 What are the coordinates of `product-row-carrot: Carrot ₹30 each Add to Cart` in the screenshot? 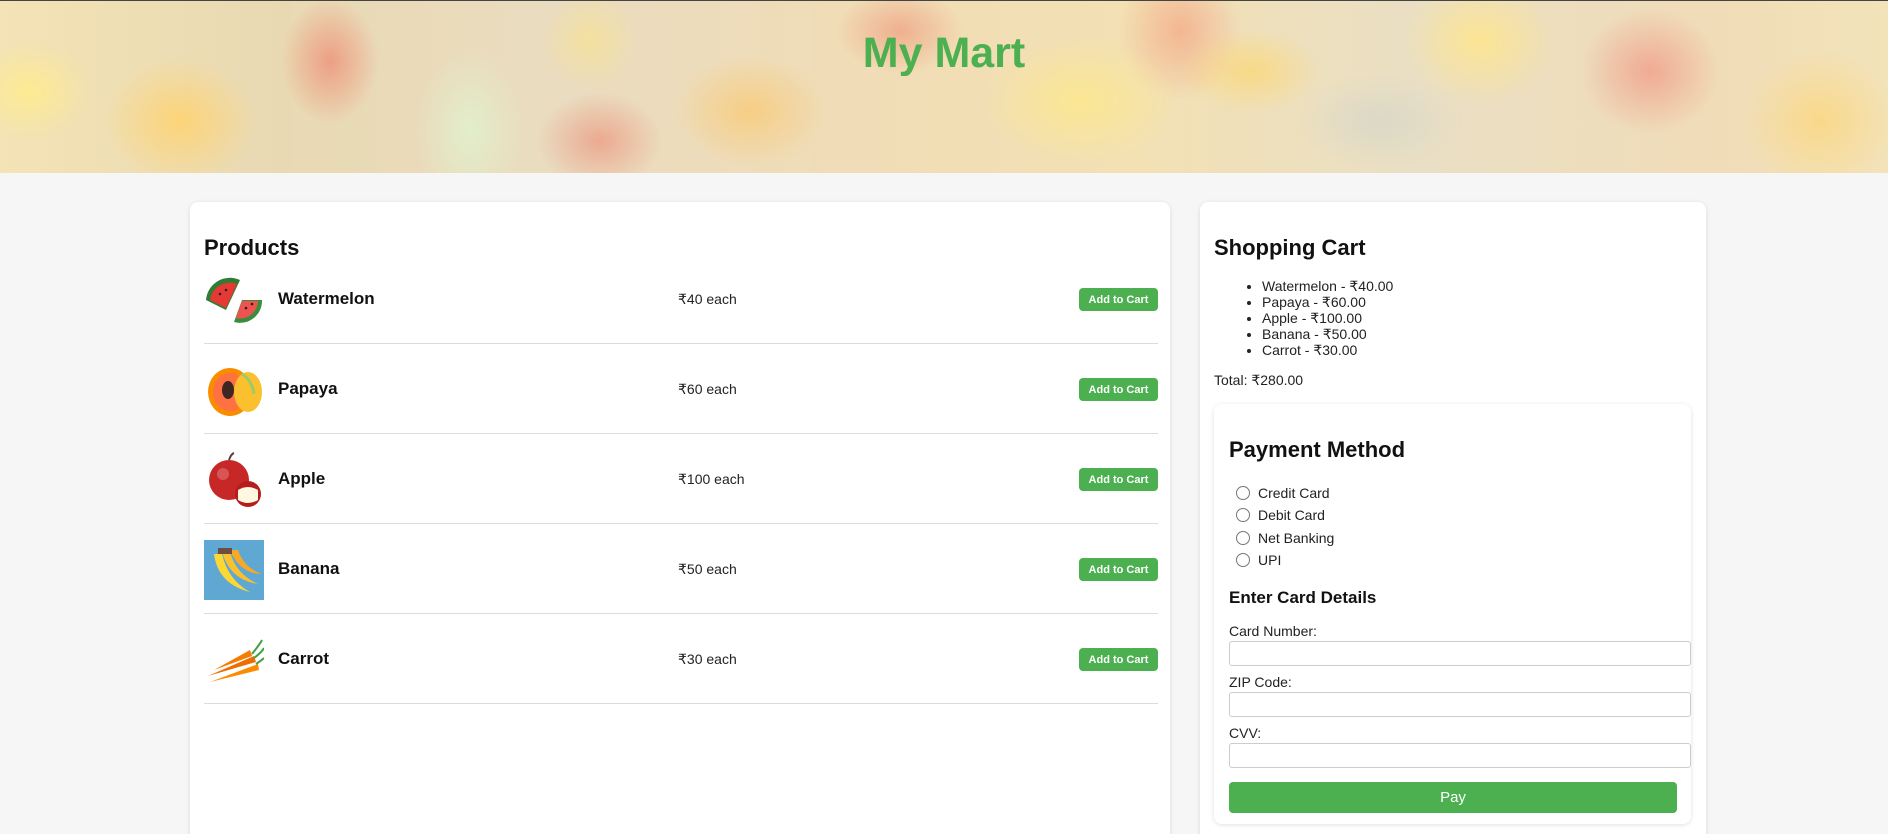 It's located at (681, 659).